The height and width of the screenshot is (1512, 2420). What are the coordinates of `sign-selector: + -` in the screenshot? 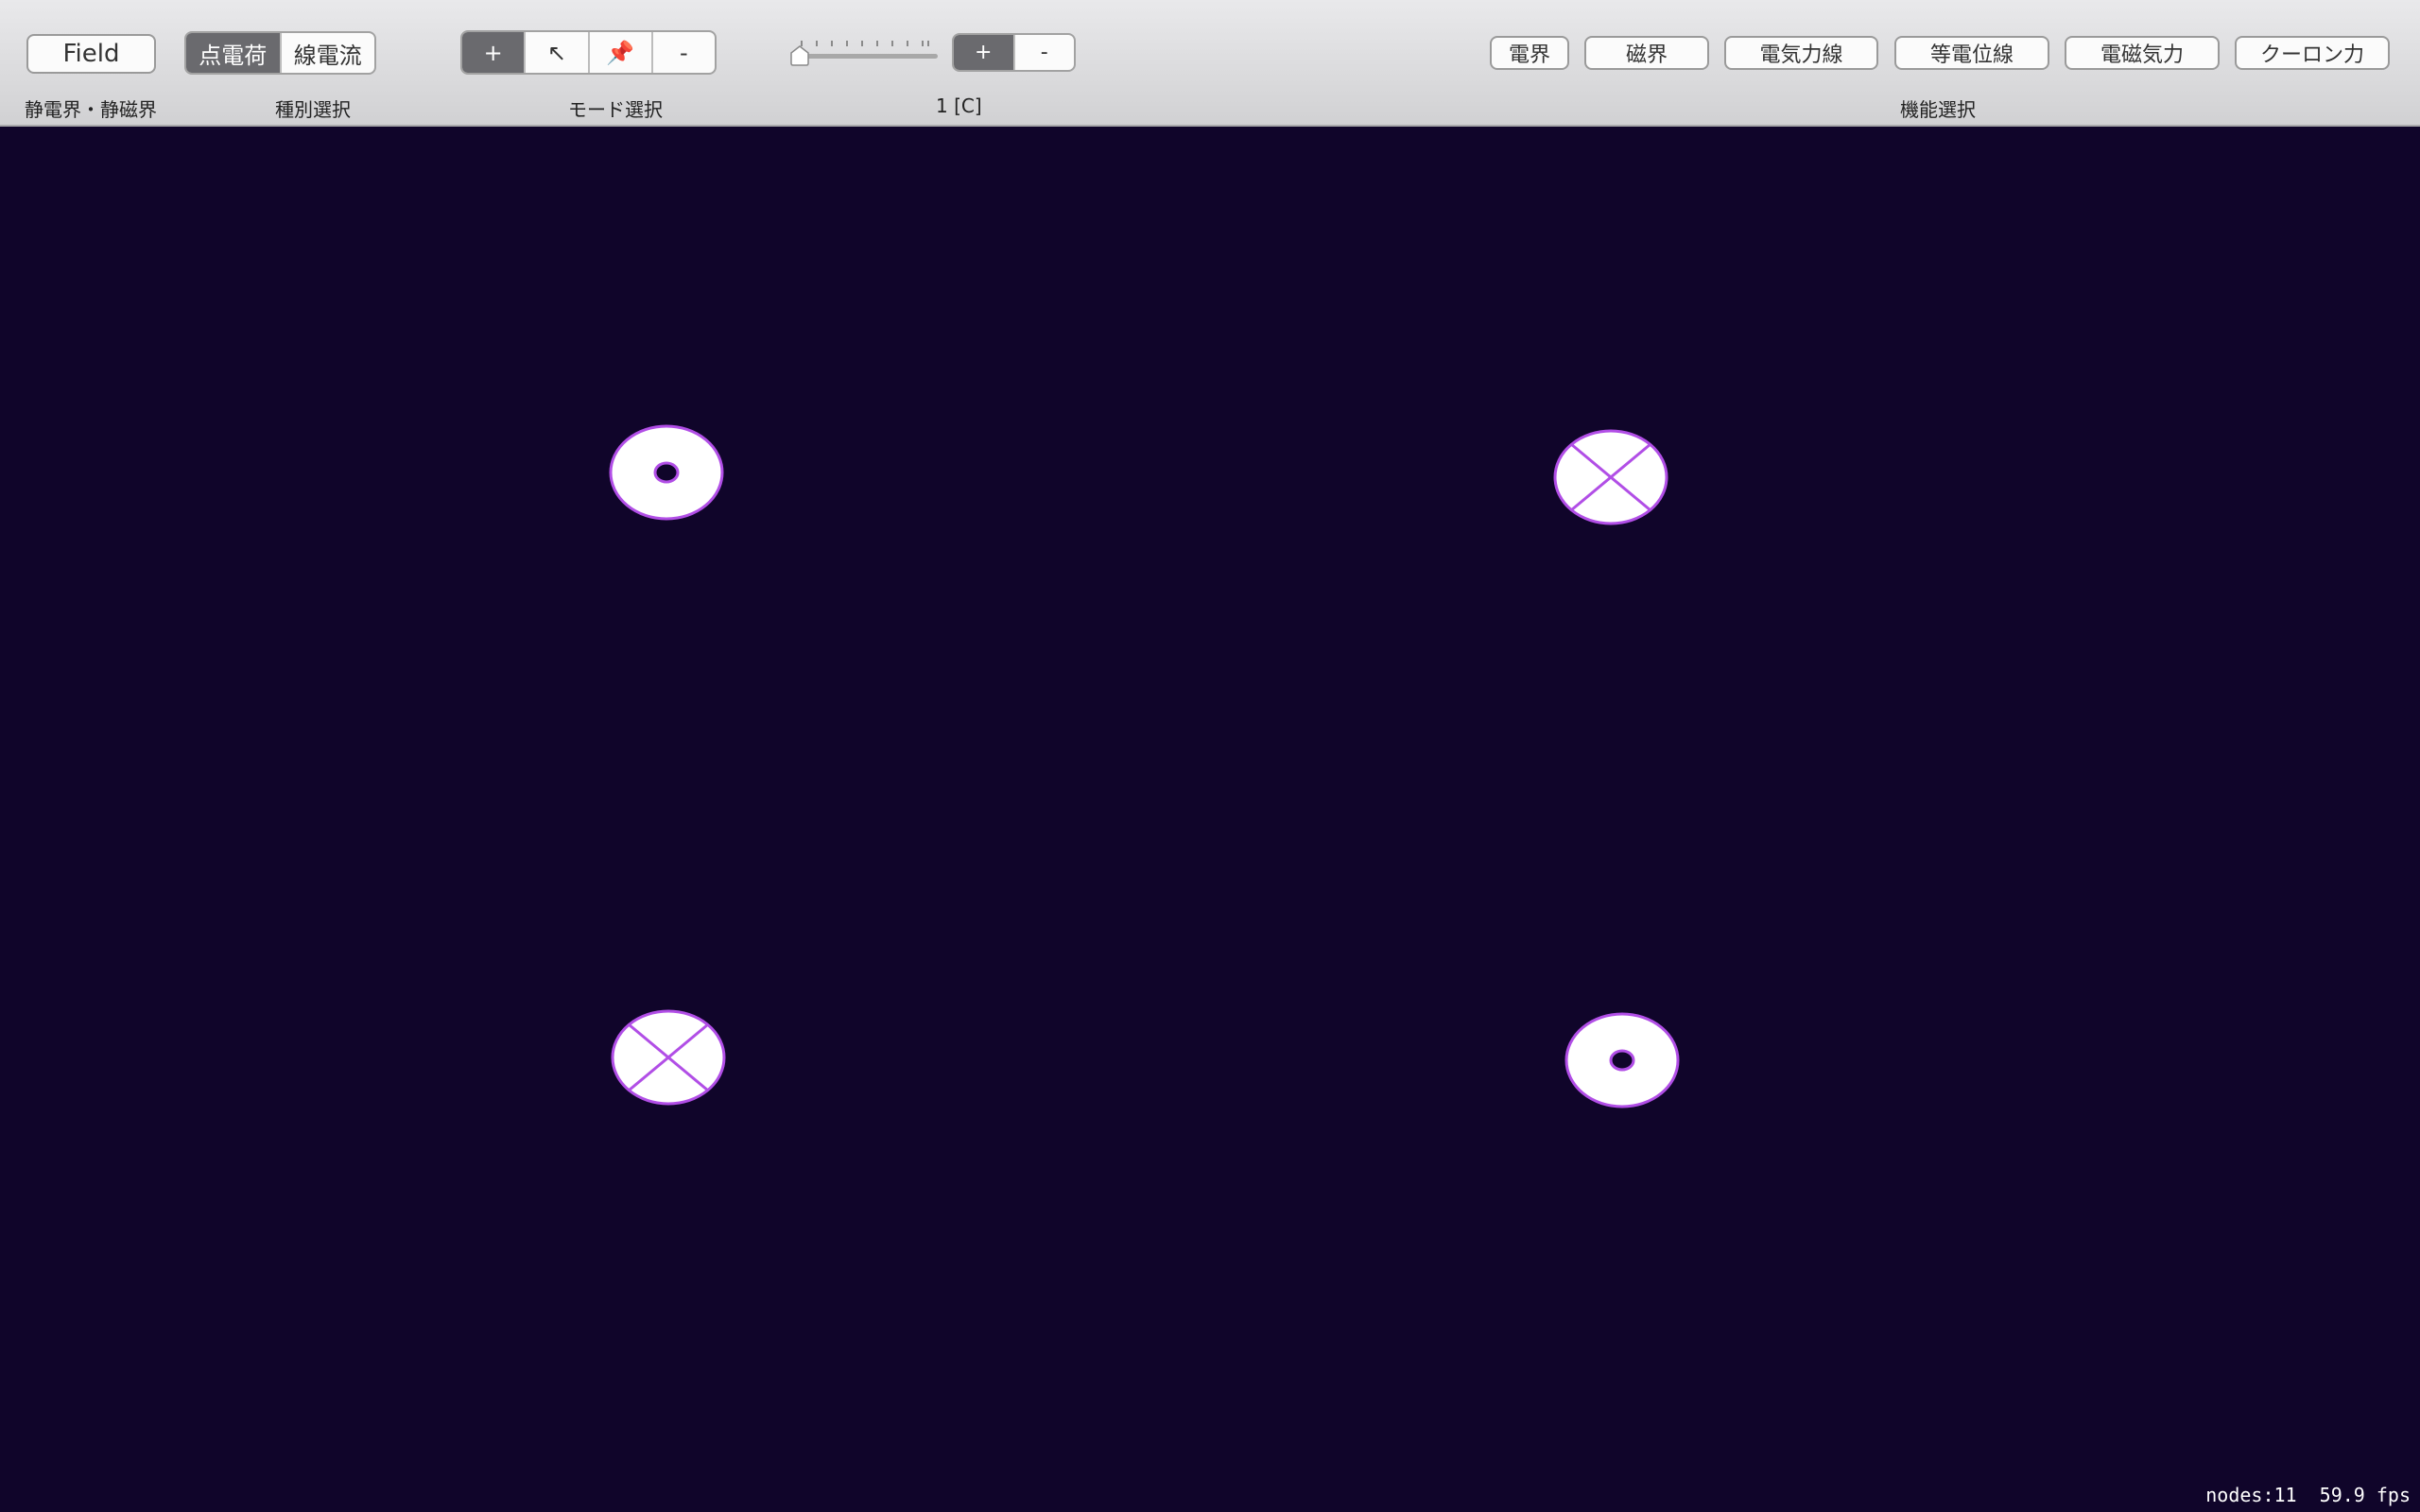 It's located at (1014, 52).